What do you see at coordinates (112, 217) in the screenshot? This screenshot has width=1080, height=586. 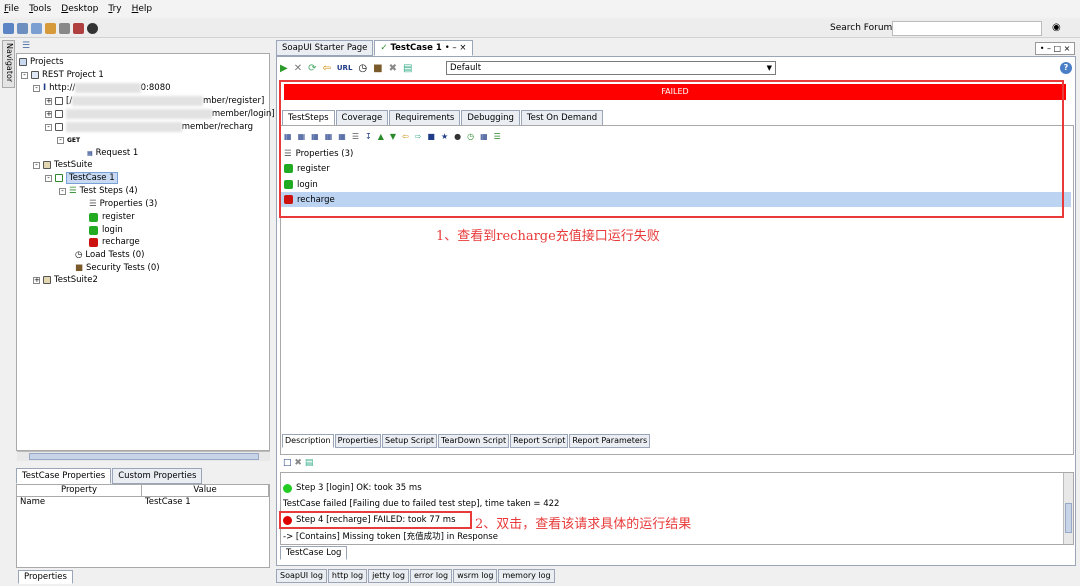 I see `tree-step-register: register` at bounding box center [112, 217].